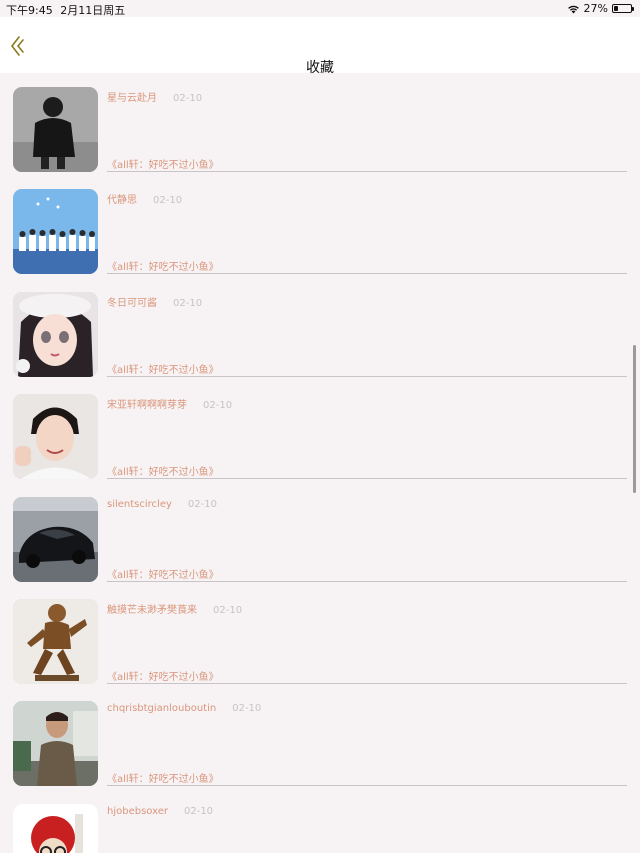 This screenshot has height=853, width=640. I want to click on chevron-left-double-icon, so click(17, 46).